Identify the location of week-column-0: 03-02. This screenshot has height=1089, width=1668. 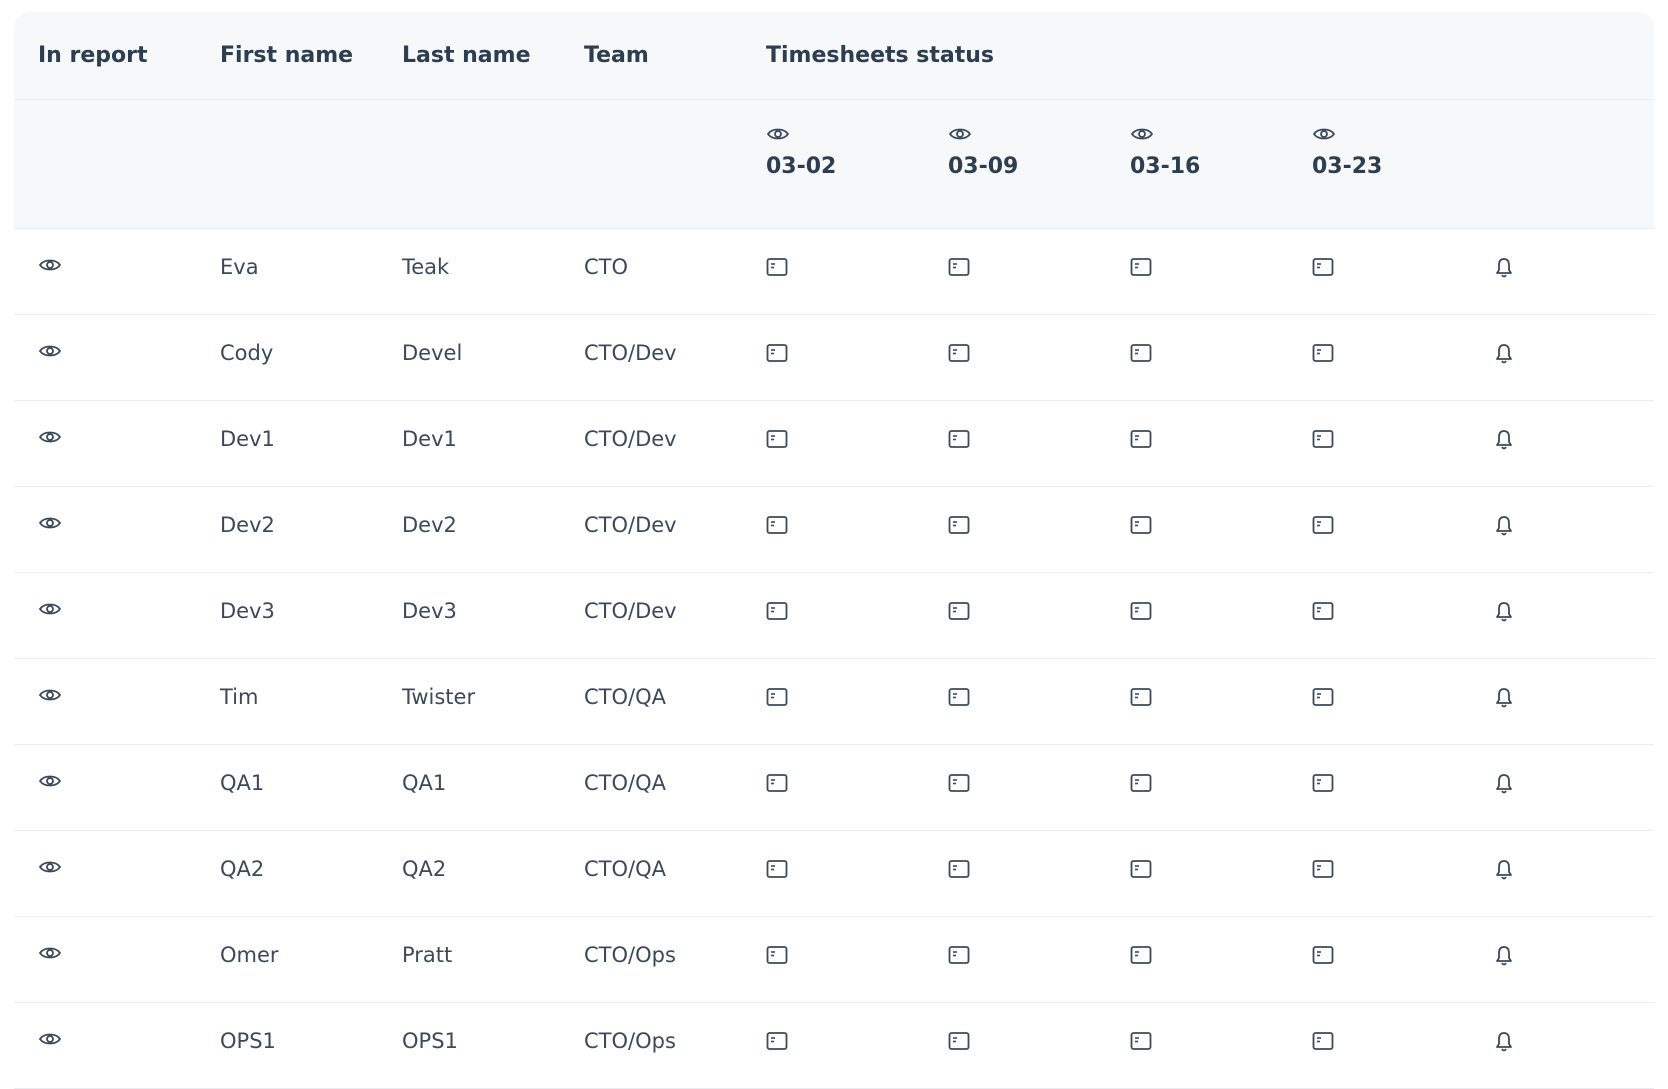
(833, 164).